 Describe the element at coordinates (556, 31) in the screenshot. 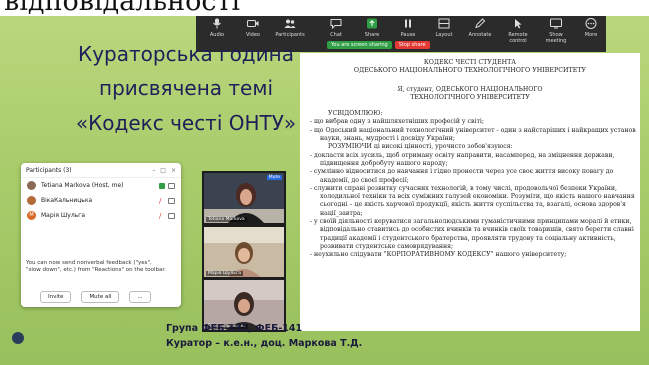

I see `show-meeting-button: Show meeting` at that location.